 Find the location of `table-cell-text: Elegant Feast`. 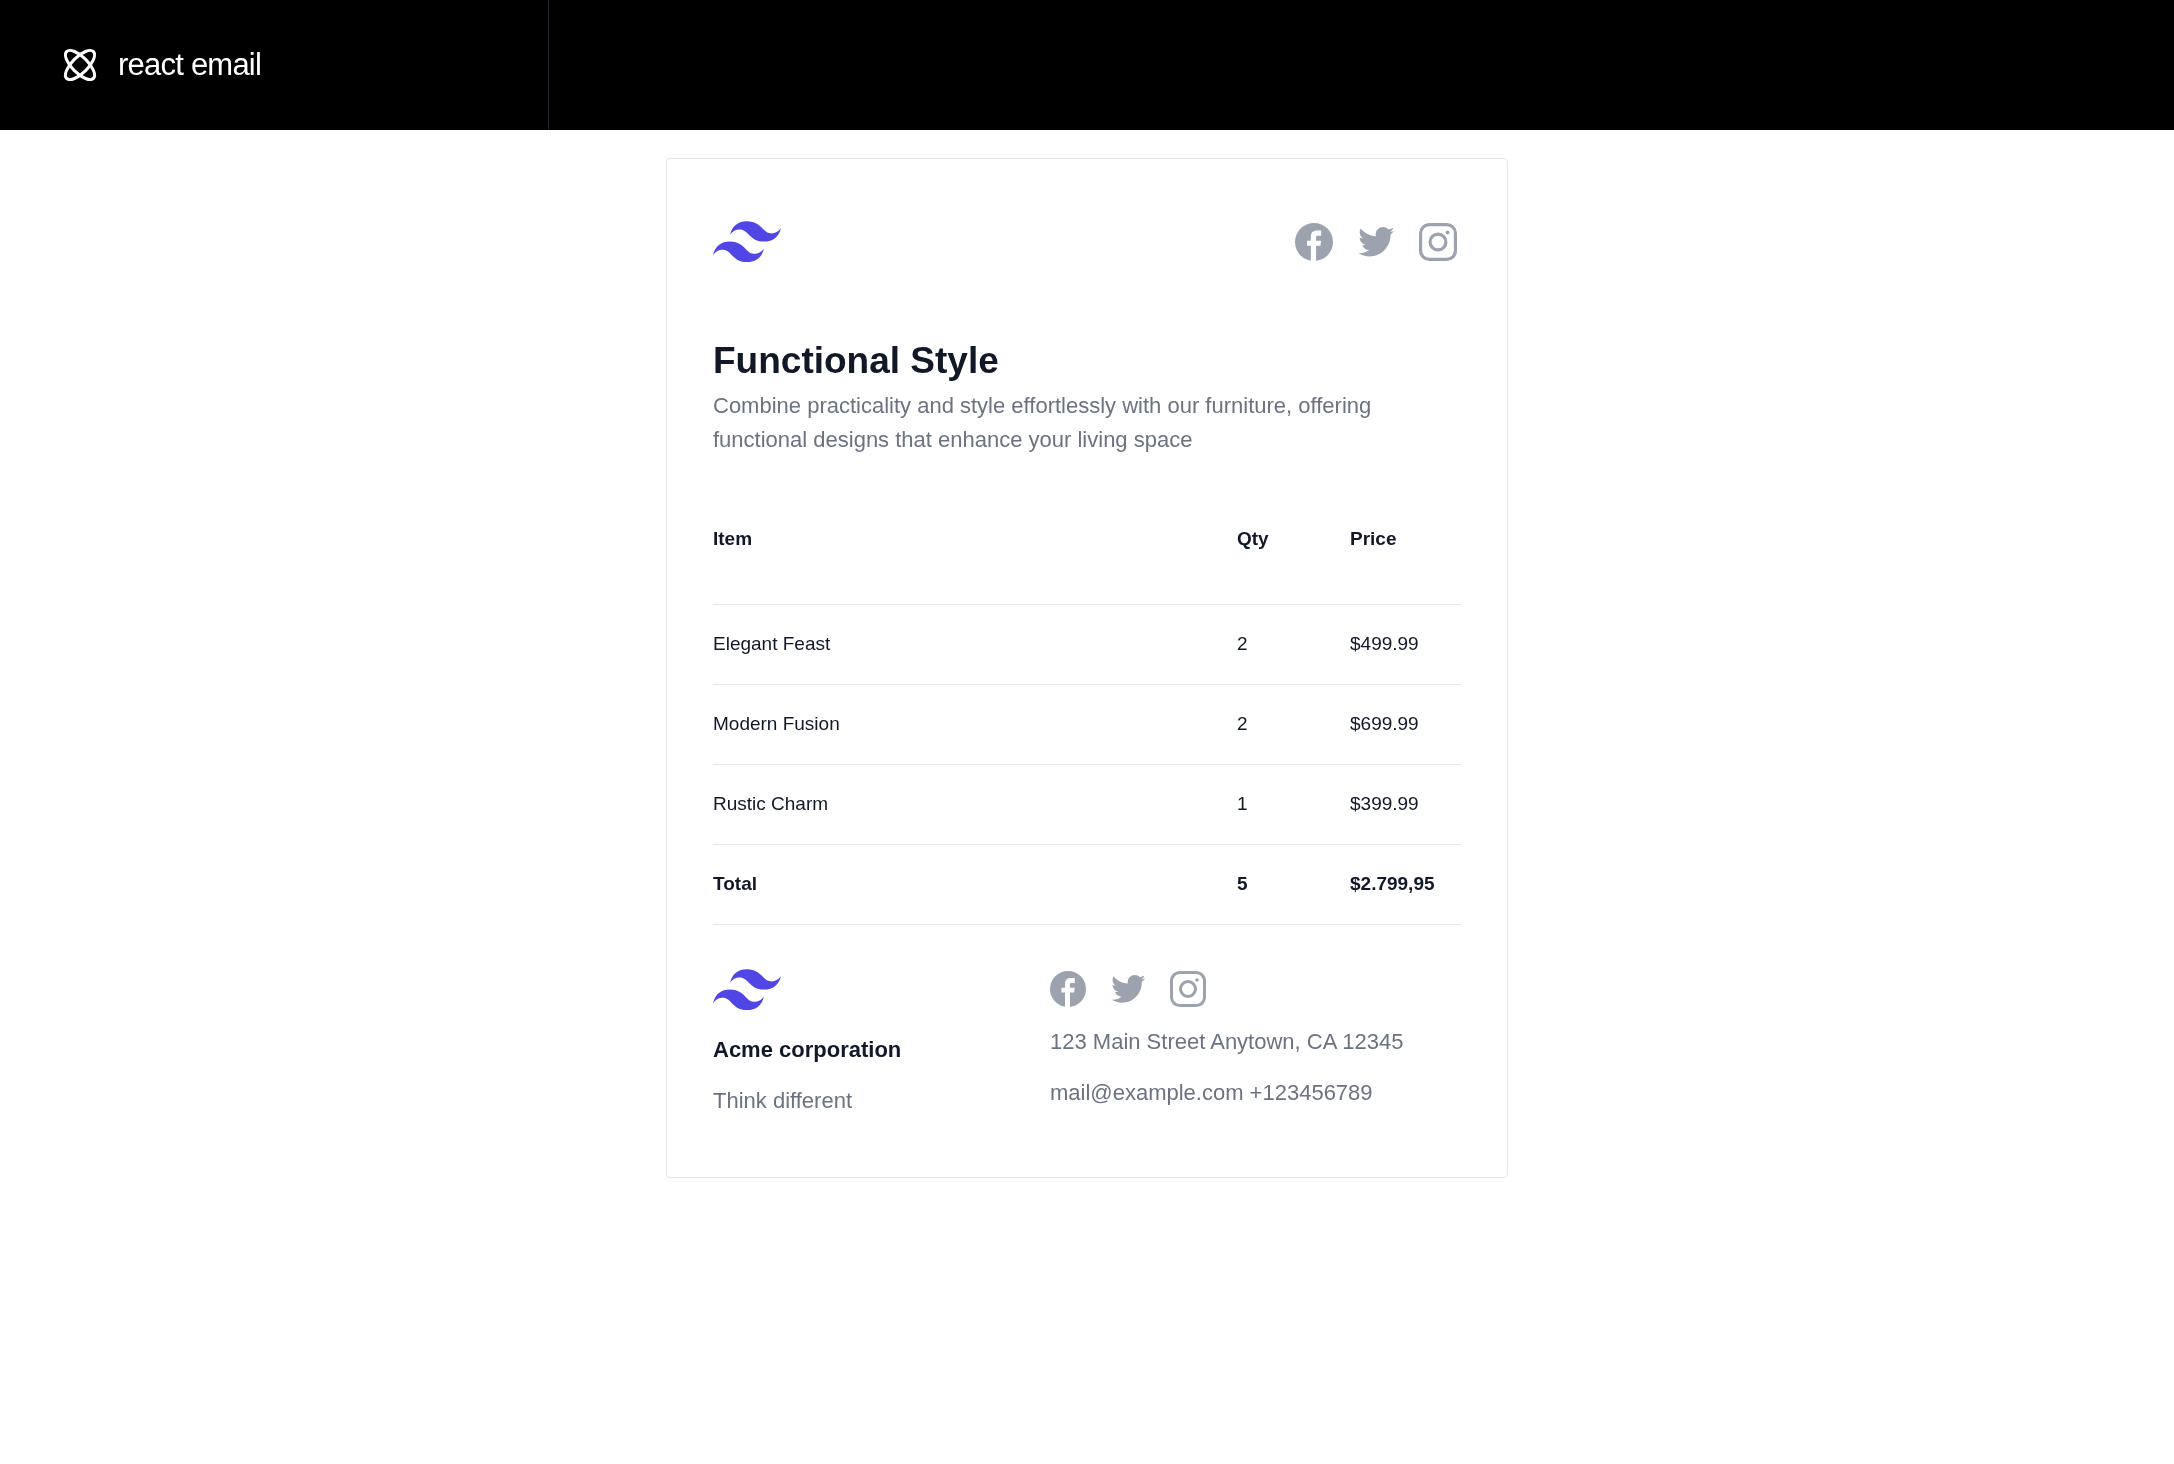

table-cell-text: Elegant Feast is located at coordinates (772, 644).